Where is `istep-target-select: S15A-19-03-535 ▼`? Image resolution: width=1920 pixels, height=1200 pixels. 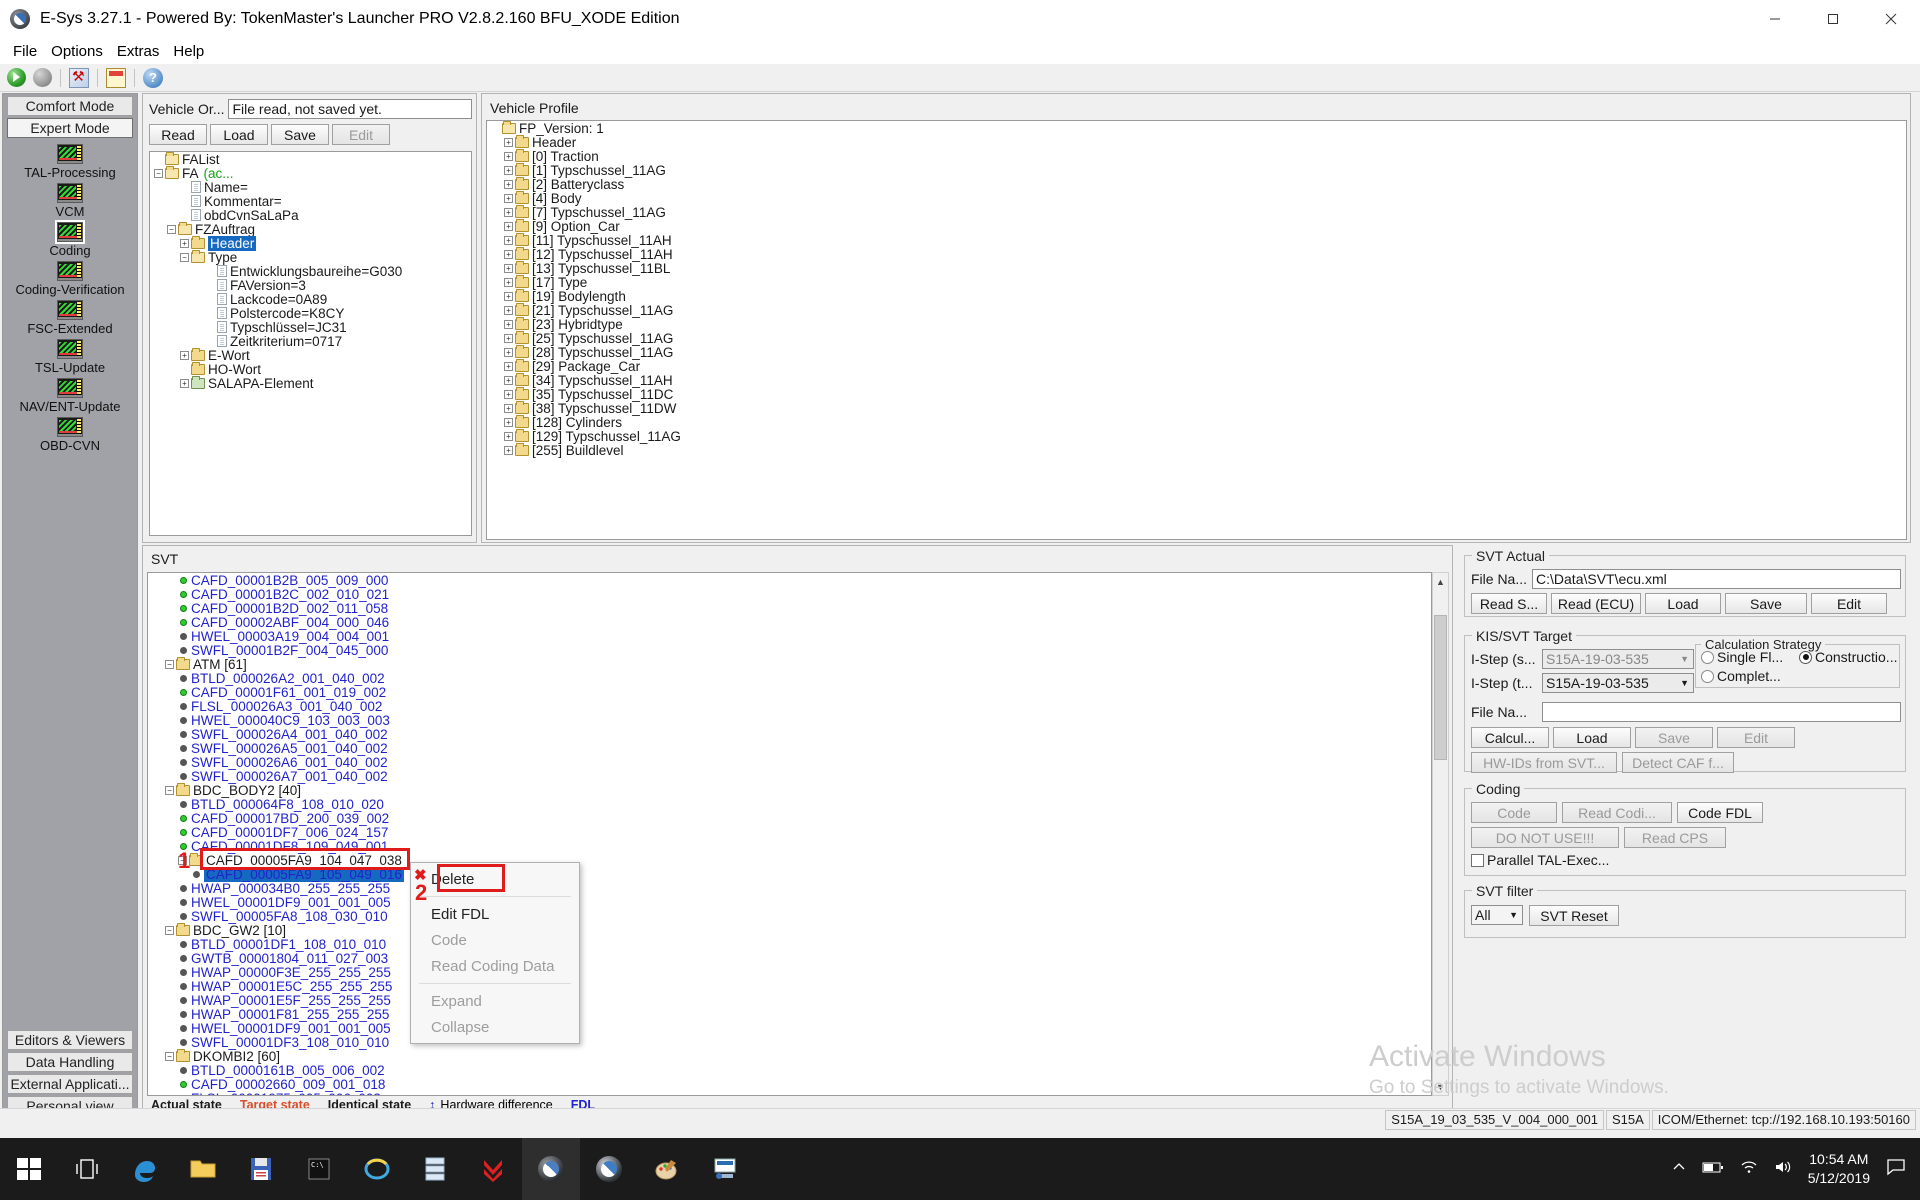 istep-target-select: S15A-19-03-535 ▼ is located at coordinates (1618, 683).